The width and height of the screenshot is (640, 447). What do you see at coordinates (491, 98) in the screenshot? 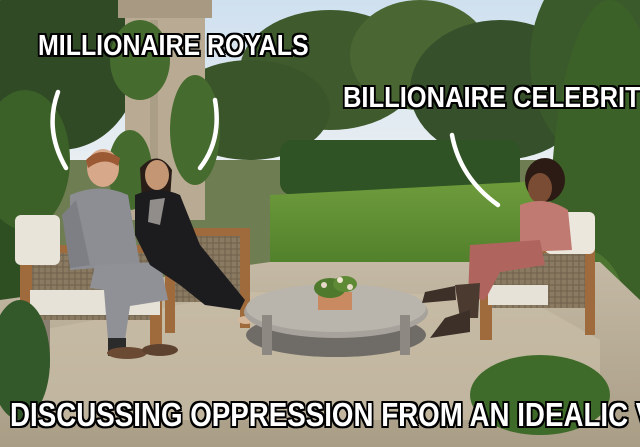
I see `caption-billionaire-celebrity: BILLIONAIRE CELEBRITY` at bounding box center [491, 98].